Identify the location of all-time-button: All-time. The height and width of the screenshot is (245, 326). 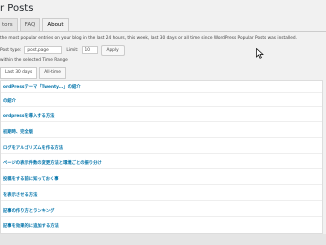
(52, 73).